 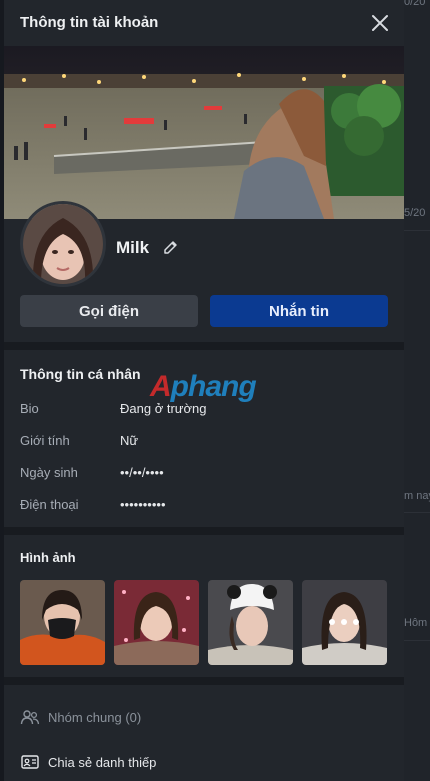 I want to click on bio-value: Đang ở trường, so click(x=163, y=408).